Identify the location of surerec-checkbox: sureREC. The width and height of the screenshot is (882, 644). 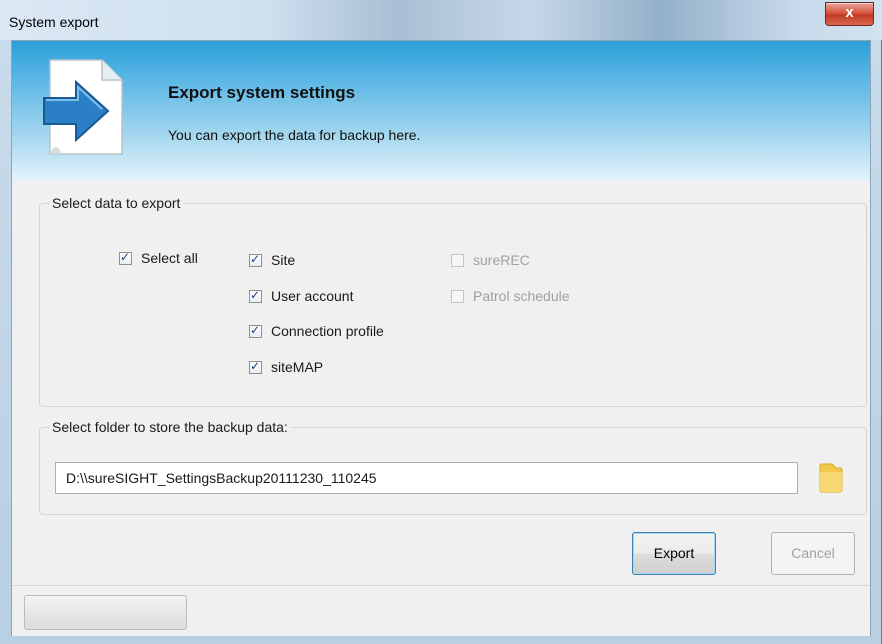
(490, 260).